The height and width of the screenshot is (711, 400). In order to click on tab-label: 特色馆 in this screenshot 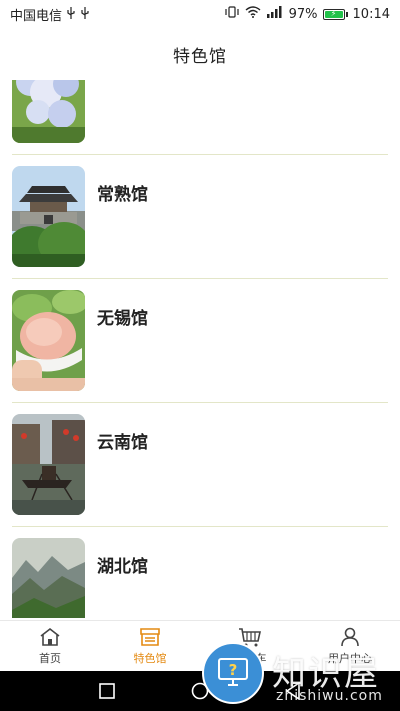, I will do `click(150, 658)`.